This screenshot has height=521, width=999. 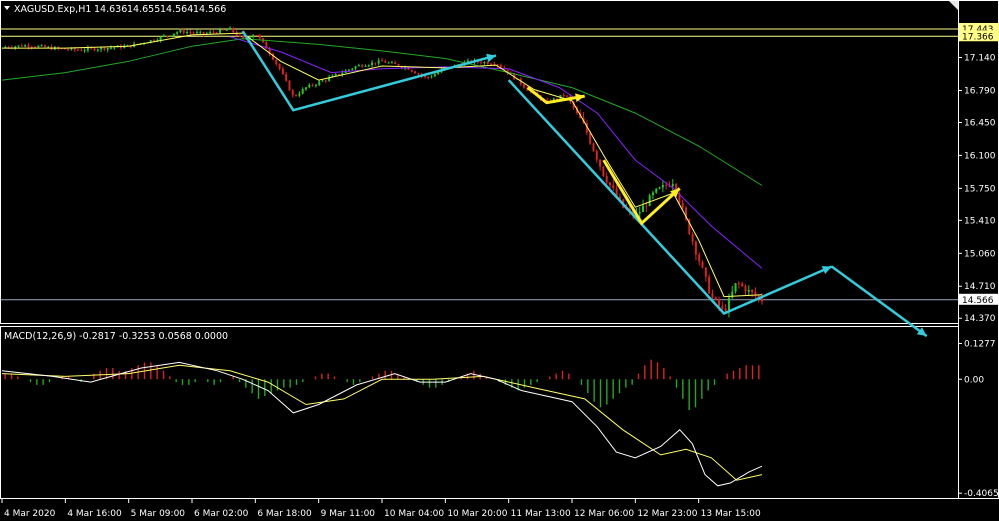 What do you see at coordinates (978, 301) in the screenshot?
I see `price-tag-label: 14.566` at bounding box center [978, 301].